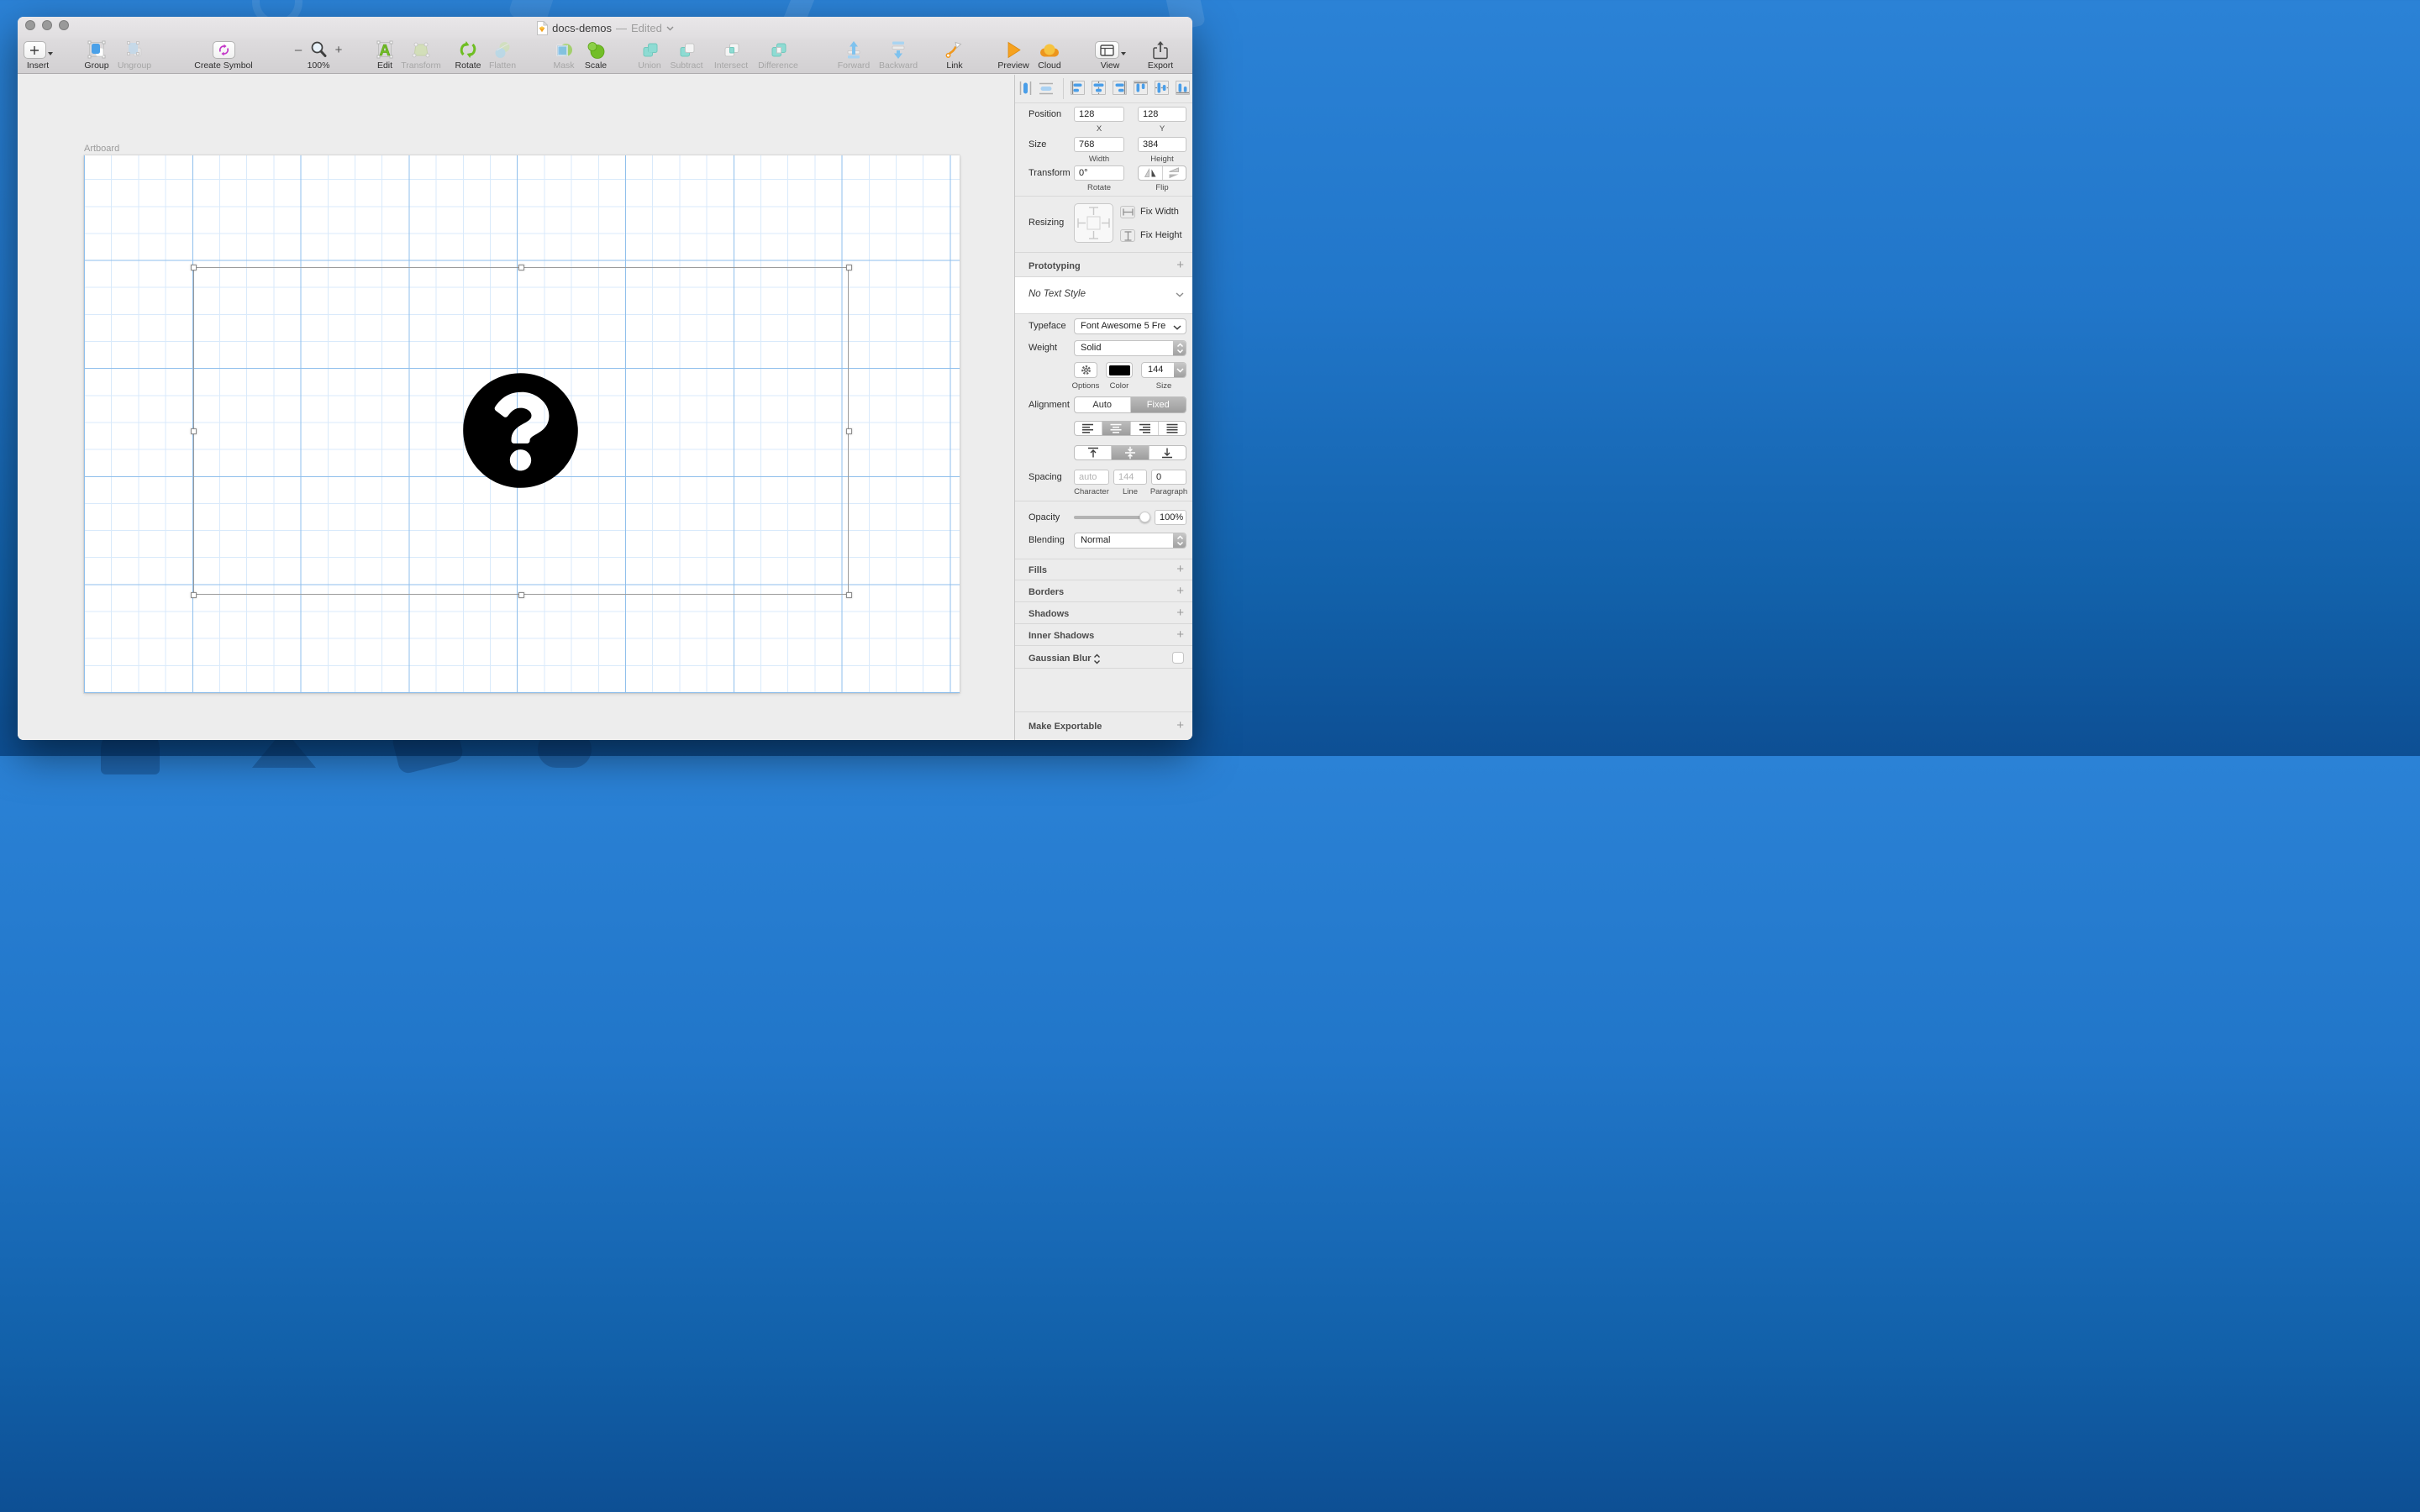 This screenshot has width=2420, height=1512. I want to click on rotate-sublabel: Rotate, so click(1099, 187).